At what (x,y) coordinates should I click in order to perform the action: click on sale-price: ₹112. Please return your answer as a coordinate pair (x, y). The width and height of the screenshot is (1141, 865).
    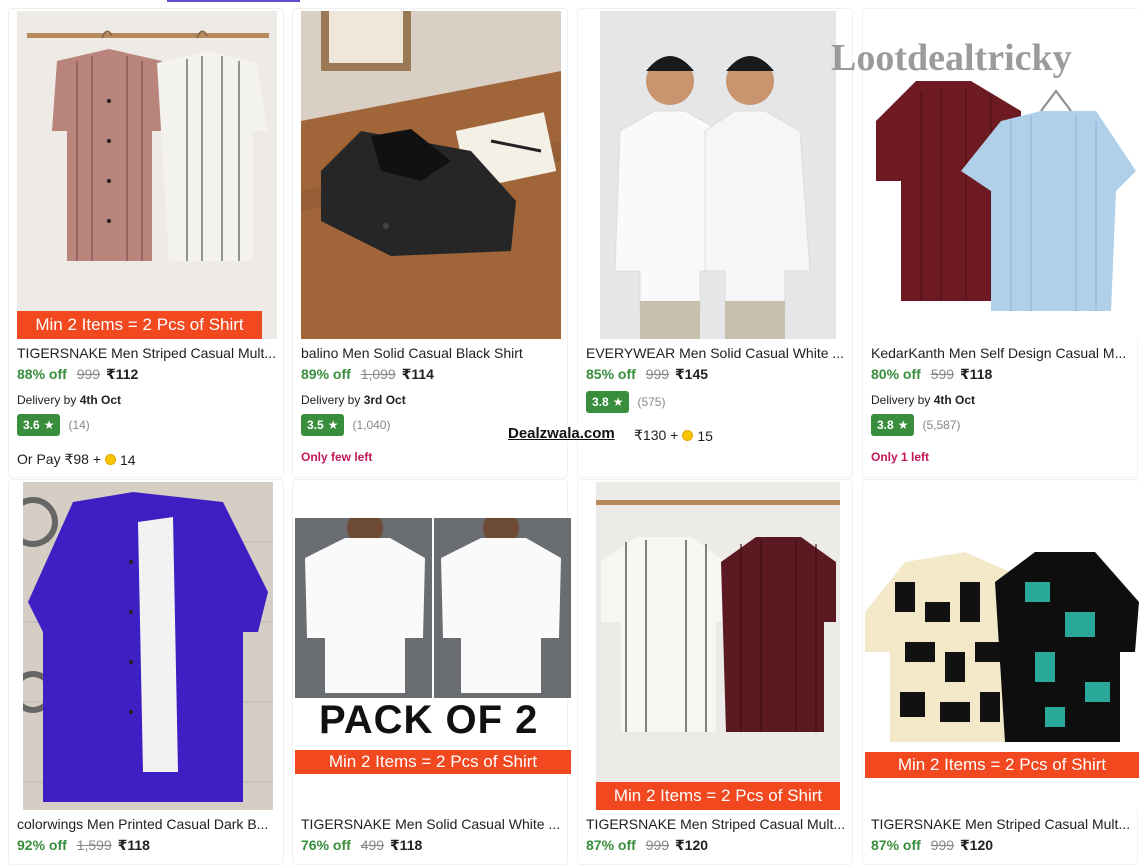
    Looking at the image, I should click on (122, 374).